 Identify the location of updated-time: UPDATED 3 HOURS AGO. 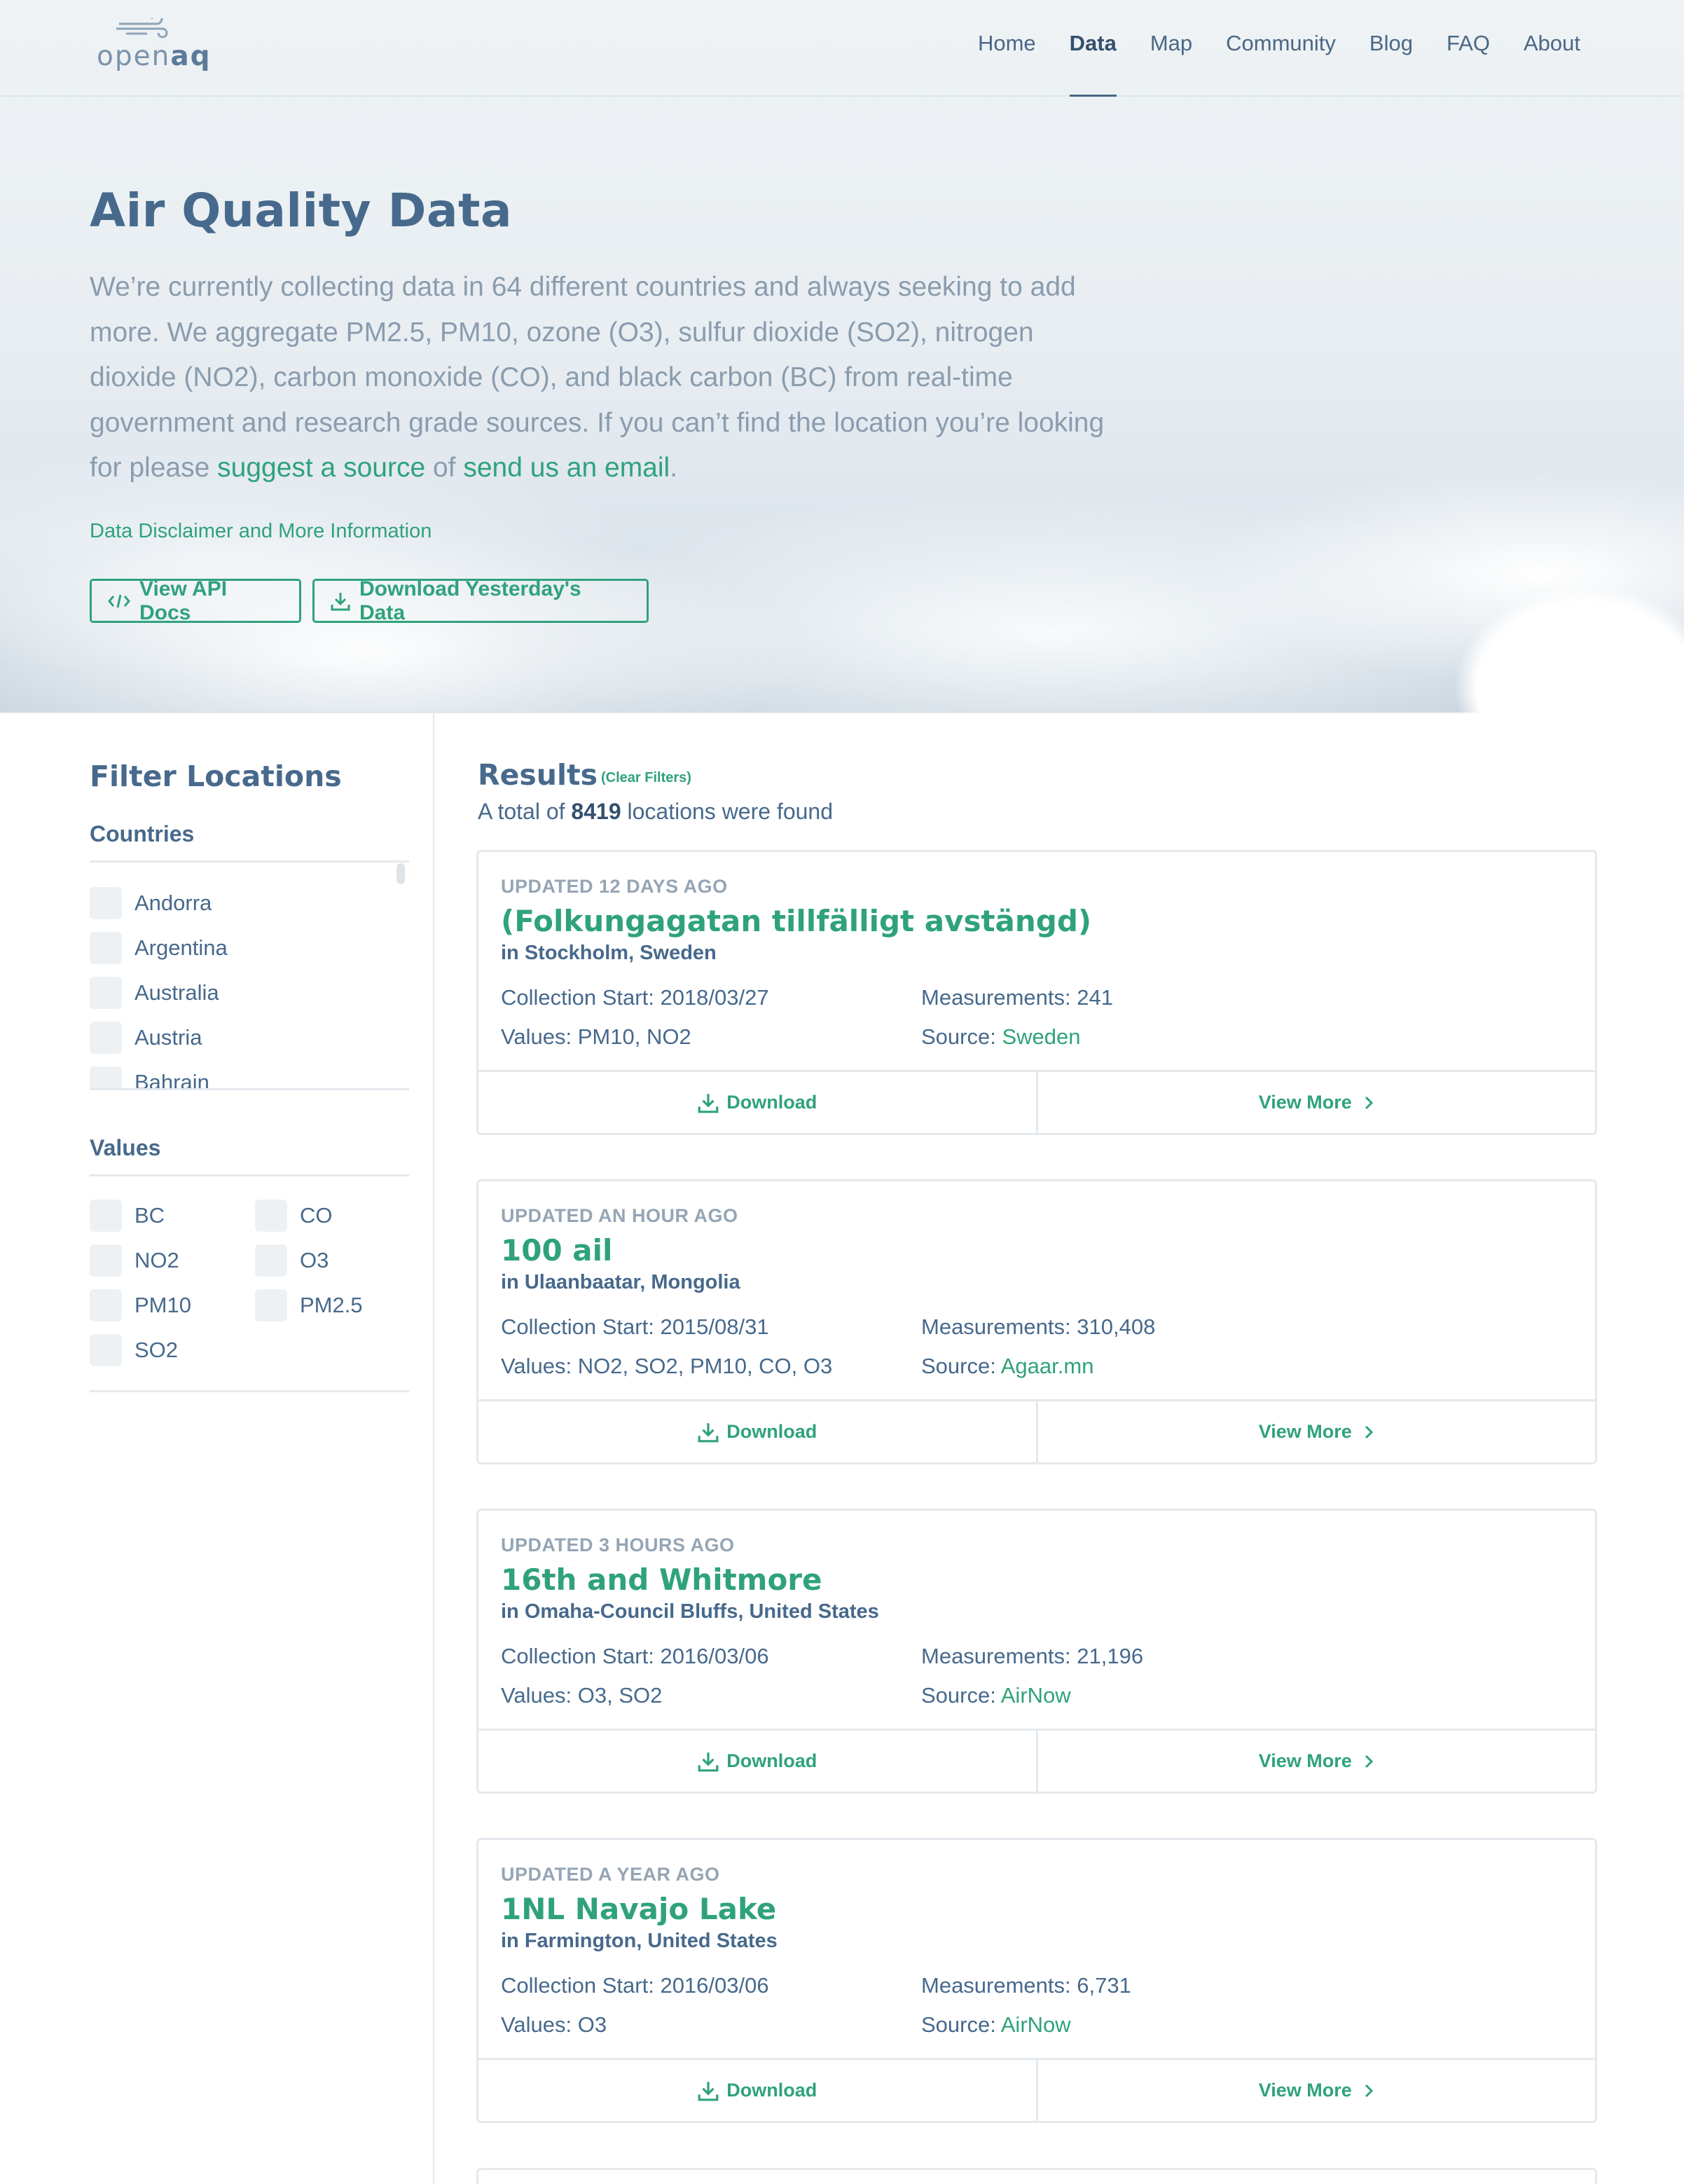
(618, 1545).